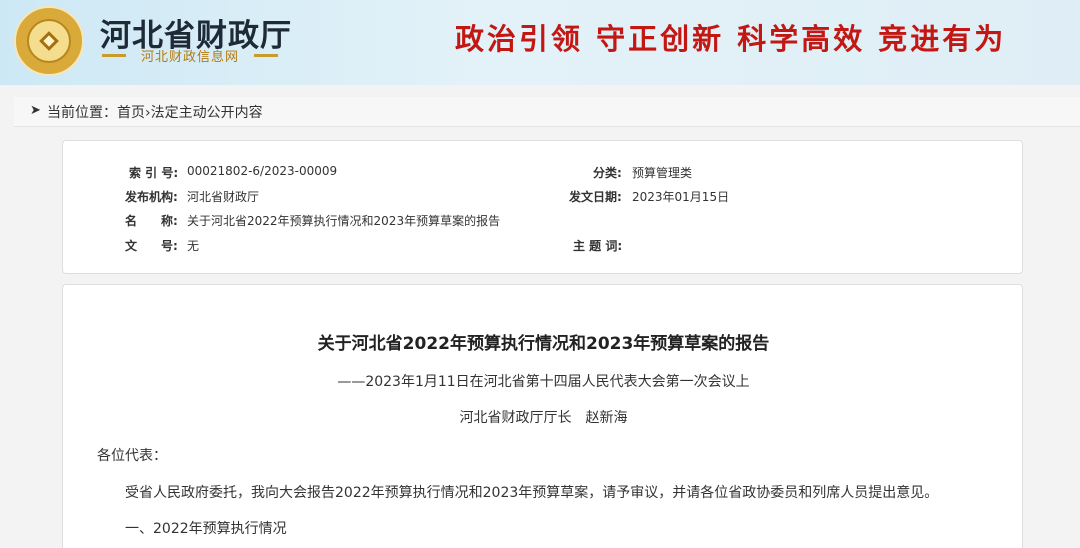  Describe the element at coordinates (681, 197) in the screenshot. I see `date-value: 2023年01月15日` at that location.